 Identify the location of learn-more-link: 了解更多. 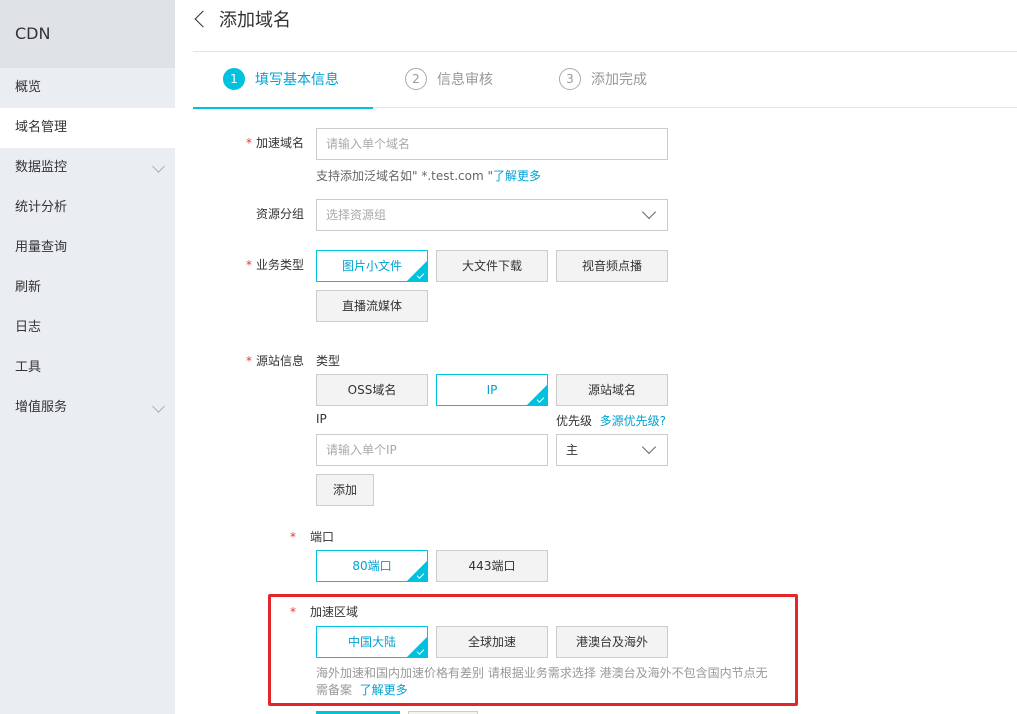
(517, 176).